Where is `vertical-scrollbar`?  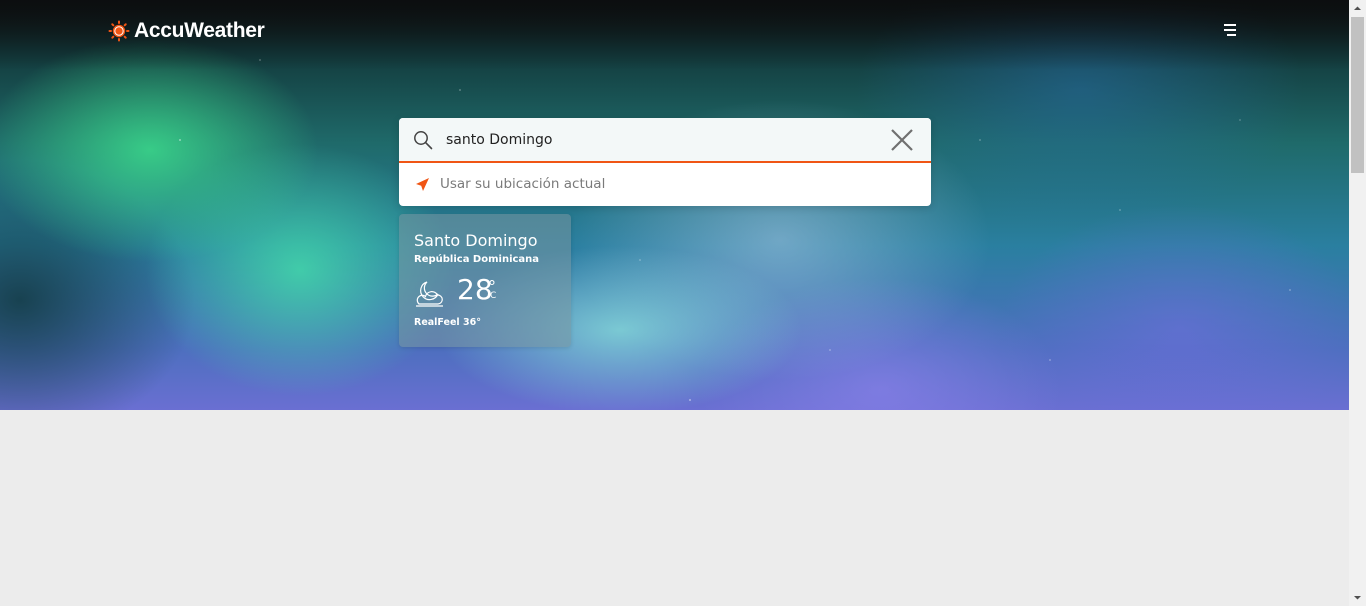
vertical-scrollbar is located at coordinates (1357, 303).